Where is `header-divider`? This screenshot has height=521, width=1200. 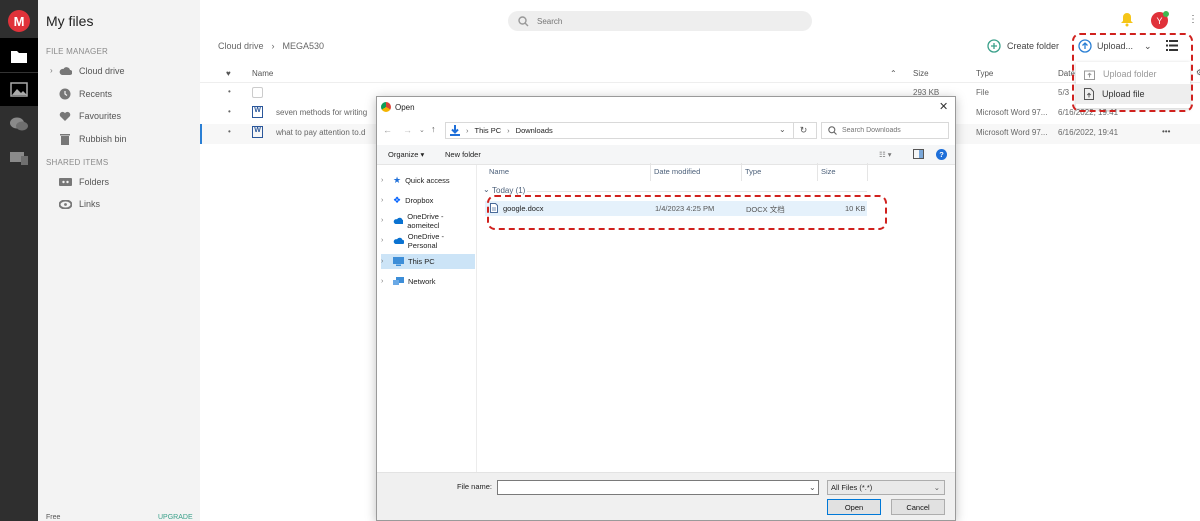
header-divider is located at coordinates (700, 82).